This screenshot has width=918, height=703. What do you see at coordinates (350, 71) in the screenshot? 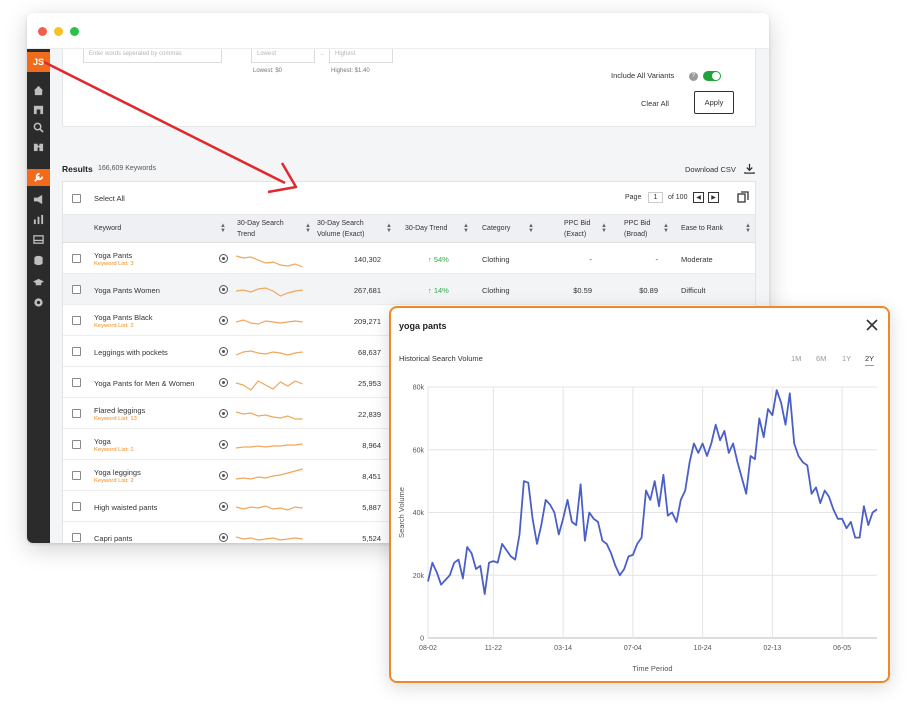
I see `highest-hint: Highest: $1.40` at bounding box center [350, 71].